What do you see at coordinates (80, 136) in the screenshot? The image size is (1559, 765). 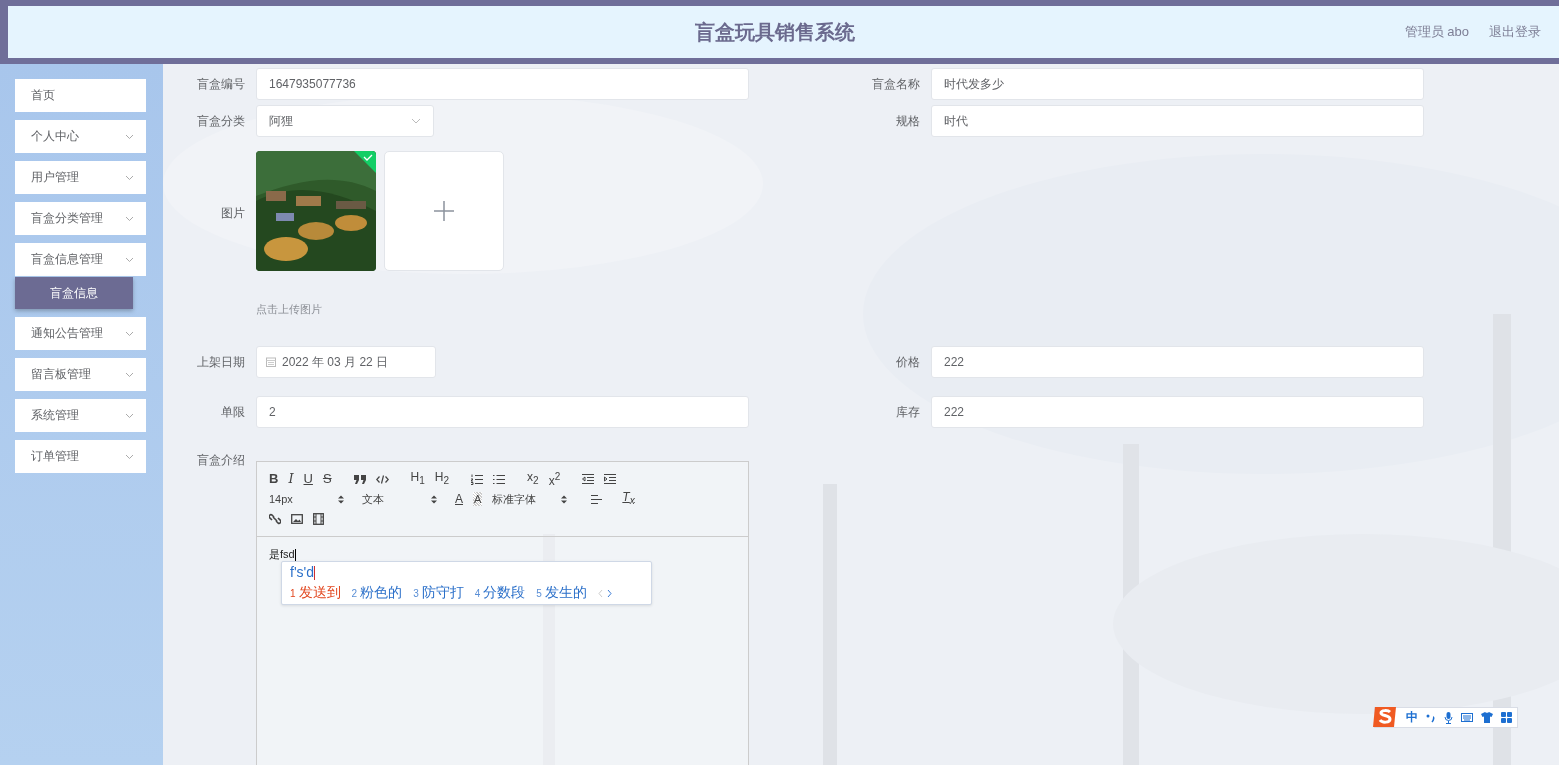 I see `menu-item: 个人中心` at bounding box center [80, 136].